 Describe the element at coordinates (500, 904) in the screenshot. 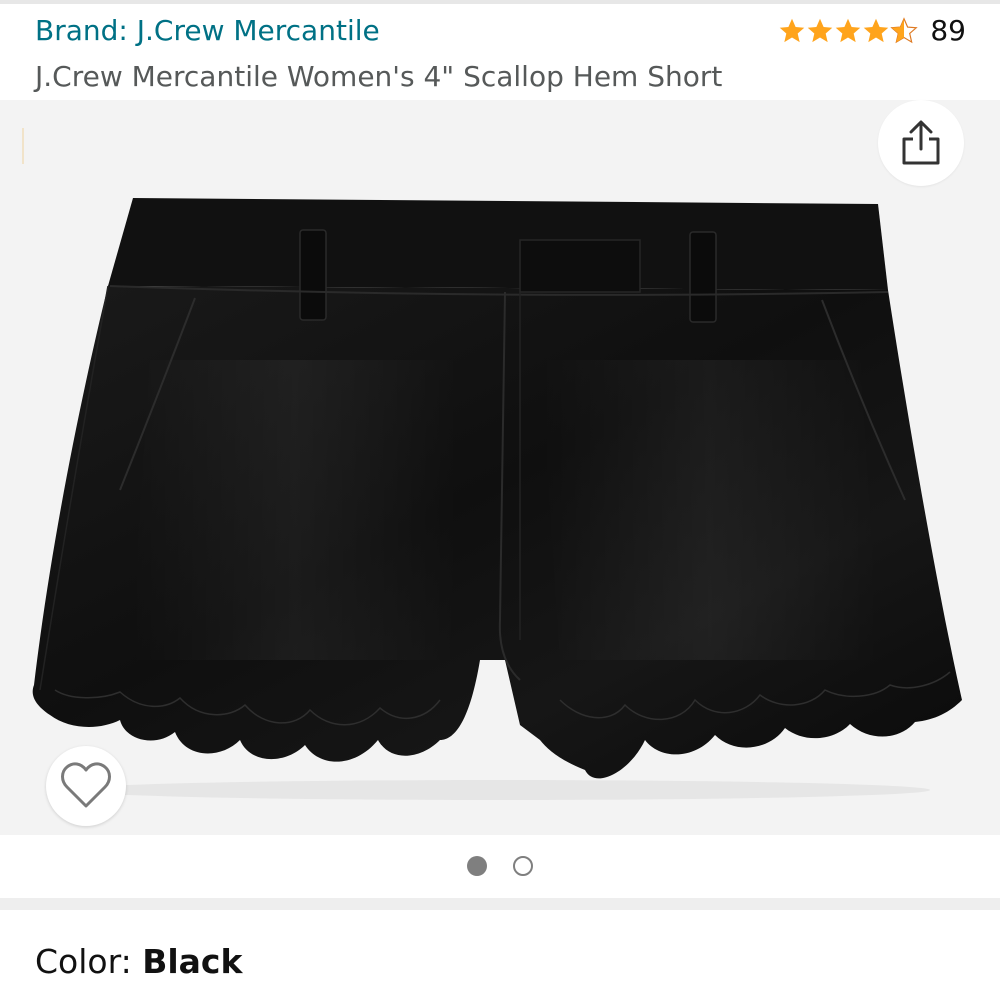

I see `section-divider` at that location.